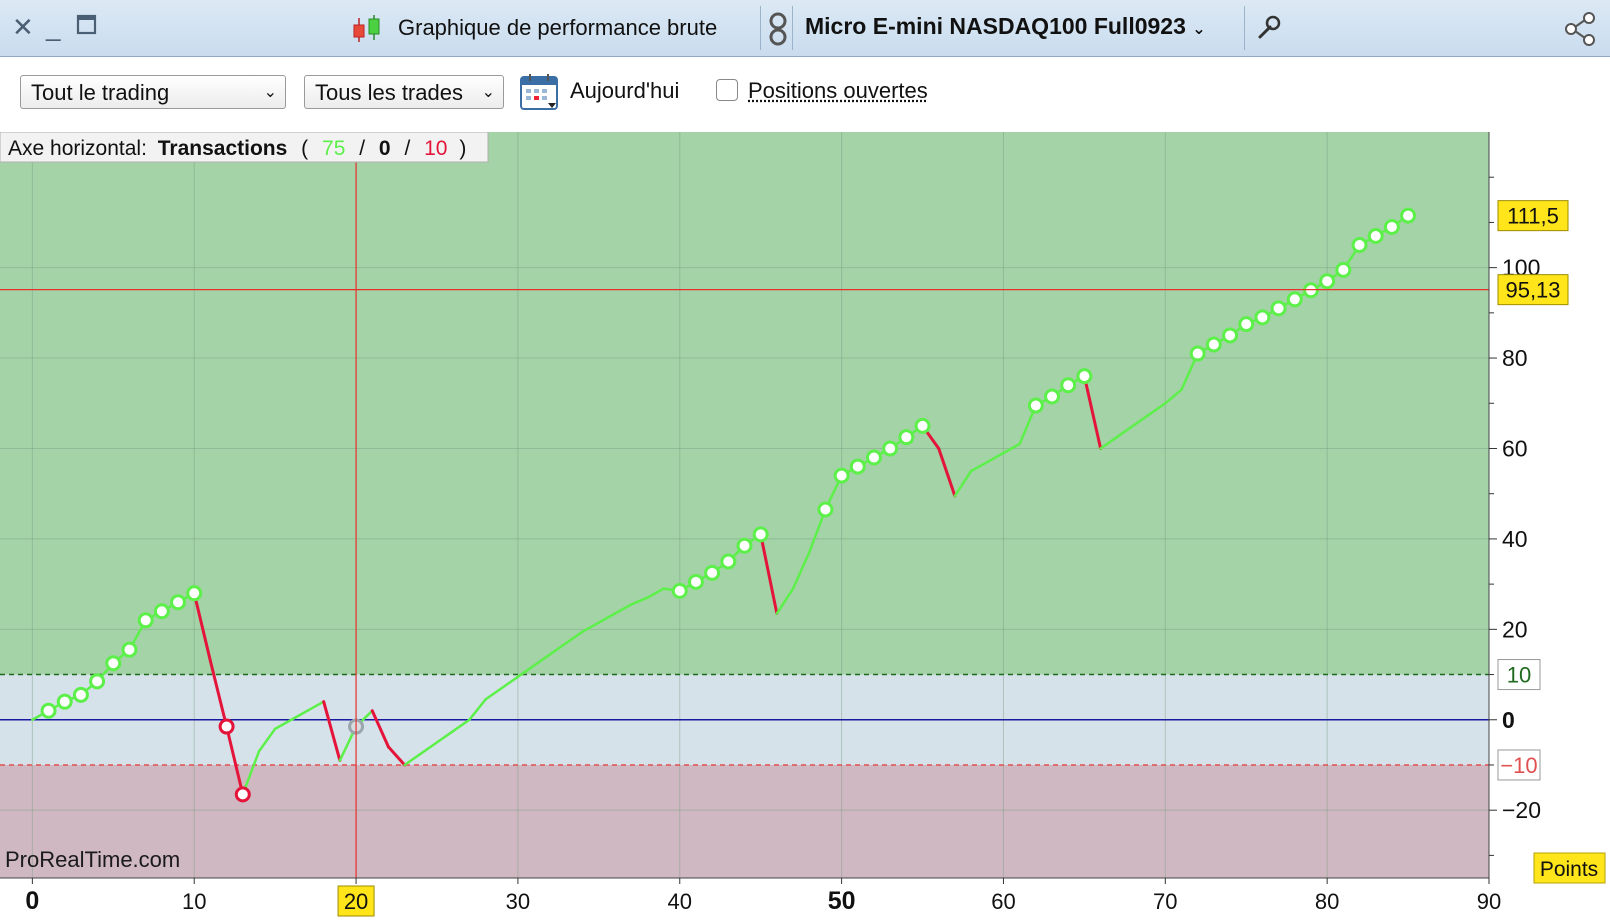 The height and width of the screenshot is (922, 1610). I want to click on wrench-icon, so click(1268, 29).